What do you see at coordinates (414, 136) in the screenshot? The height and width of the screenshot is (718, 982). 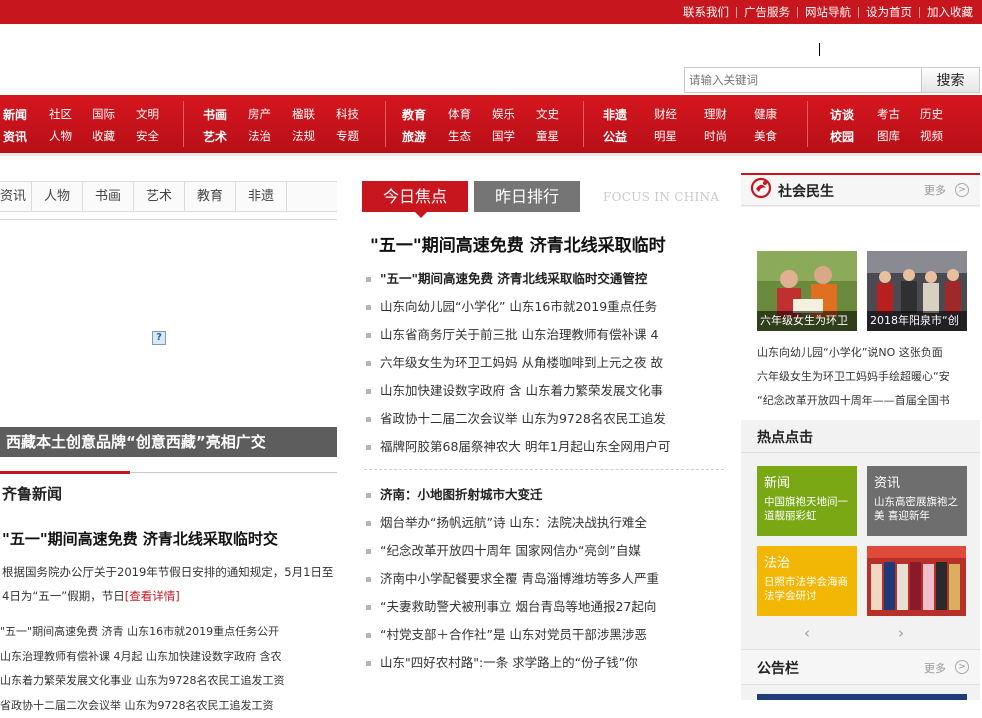 I see `nav-item: 旅游` at bounding box center [414, 136].